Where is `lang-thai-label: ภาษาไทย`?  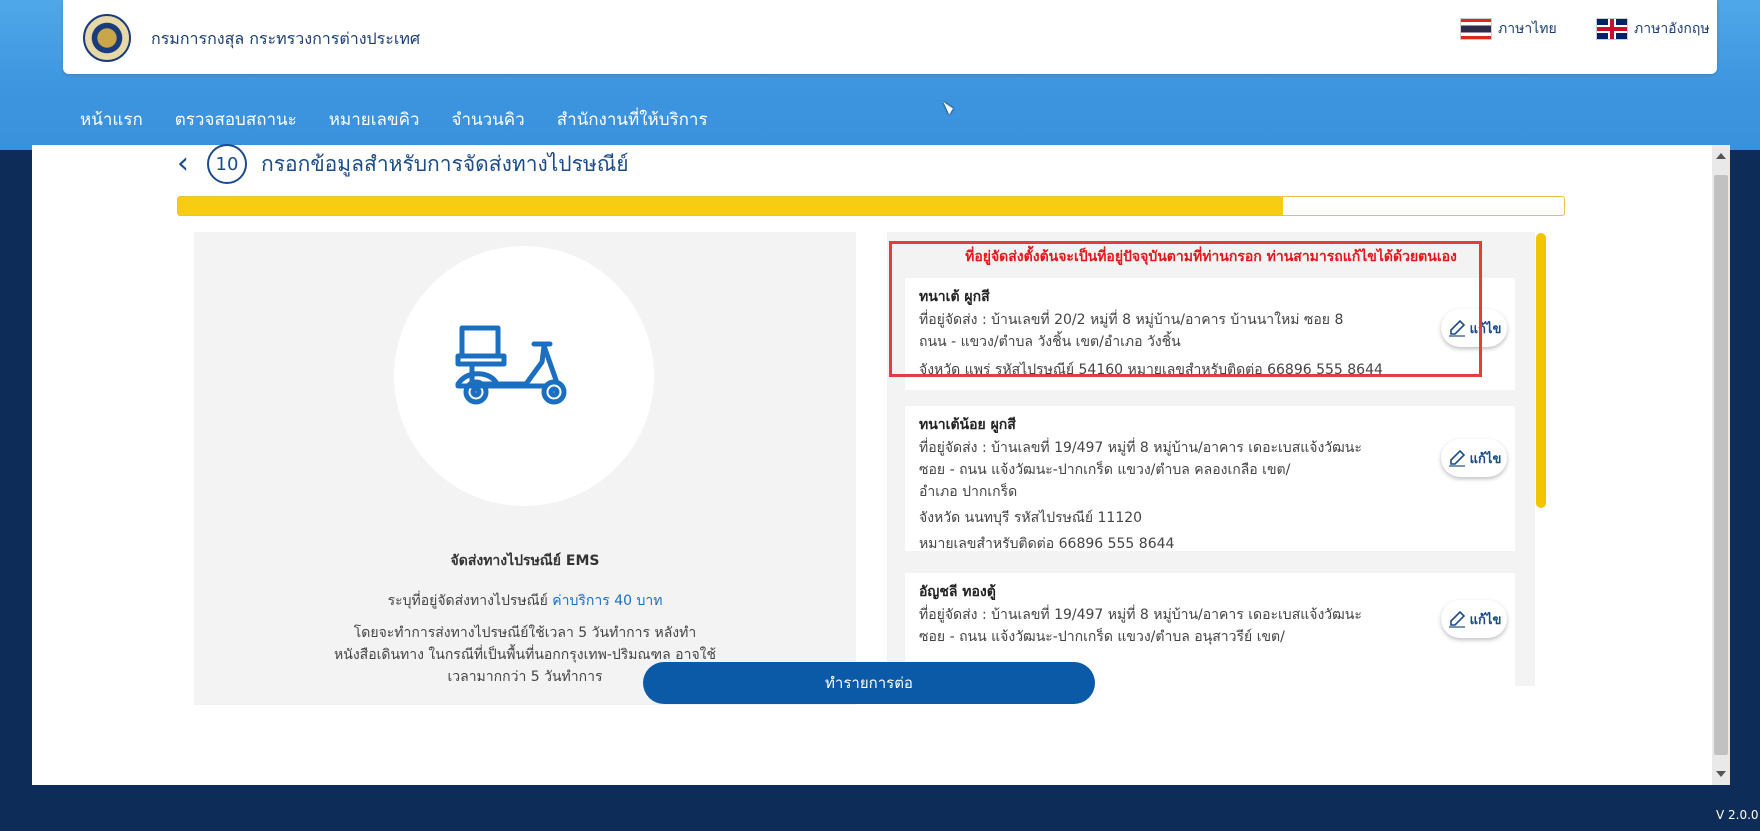 lang-thai-label: ภาษาไทย is located at coordinates (1527, 29).